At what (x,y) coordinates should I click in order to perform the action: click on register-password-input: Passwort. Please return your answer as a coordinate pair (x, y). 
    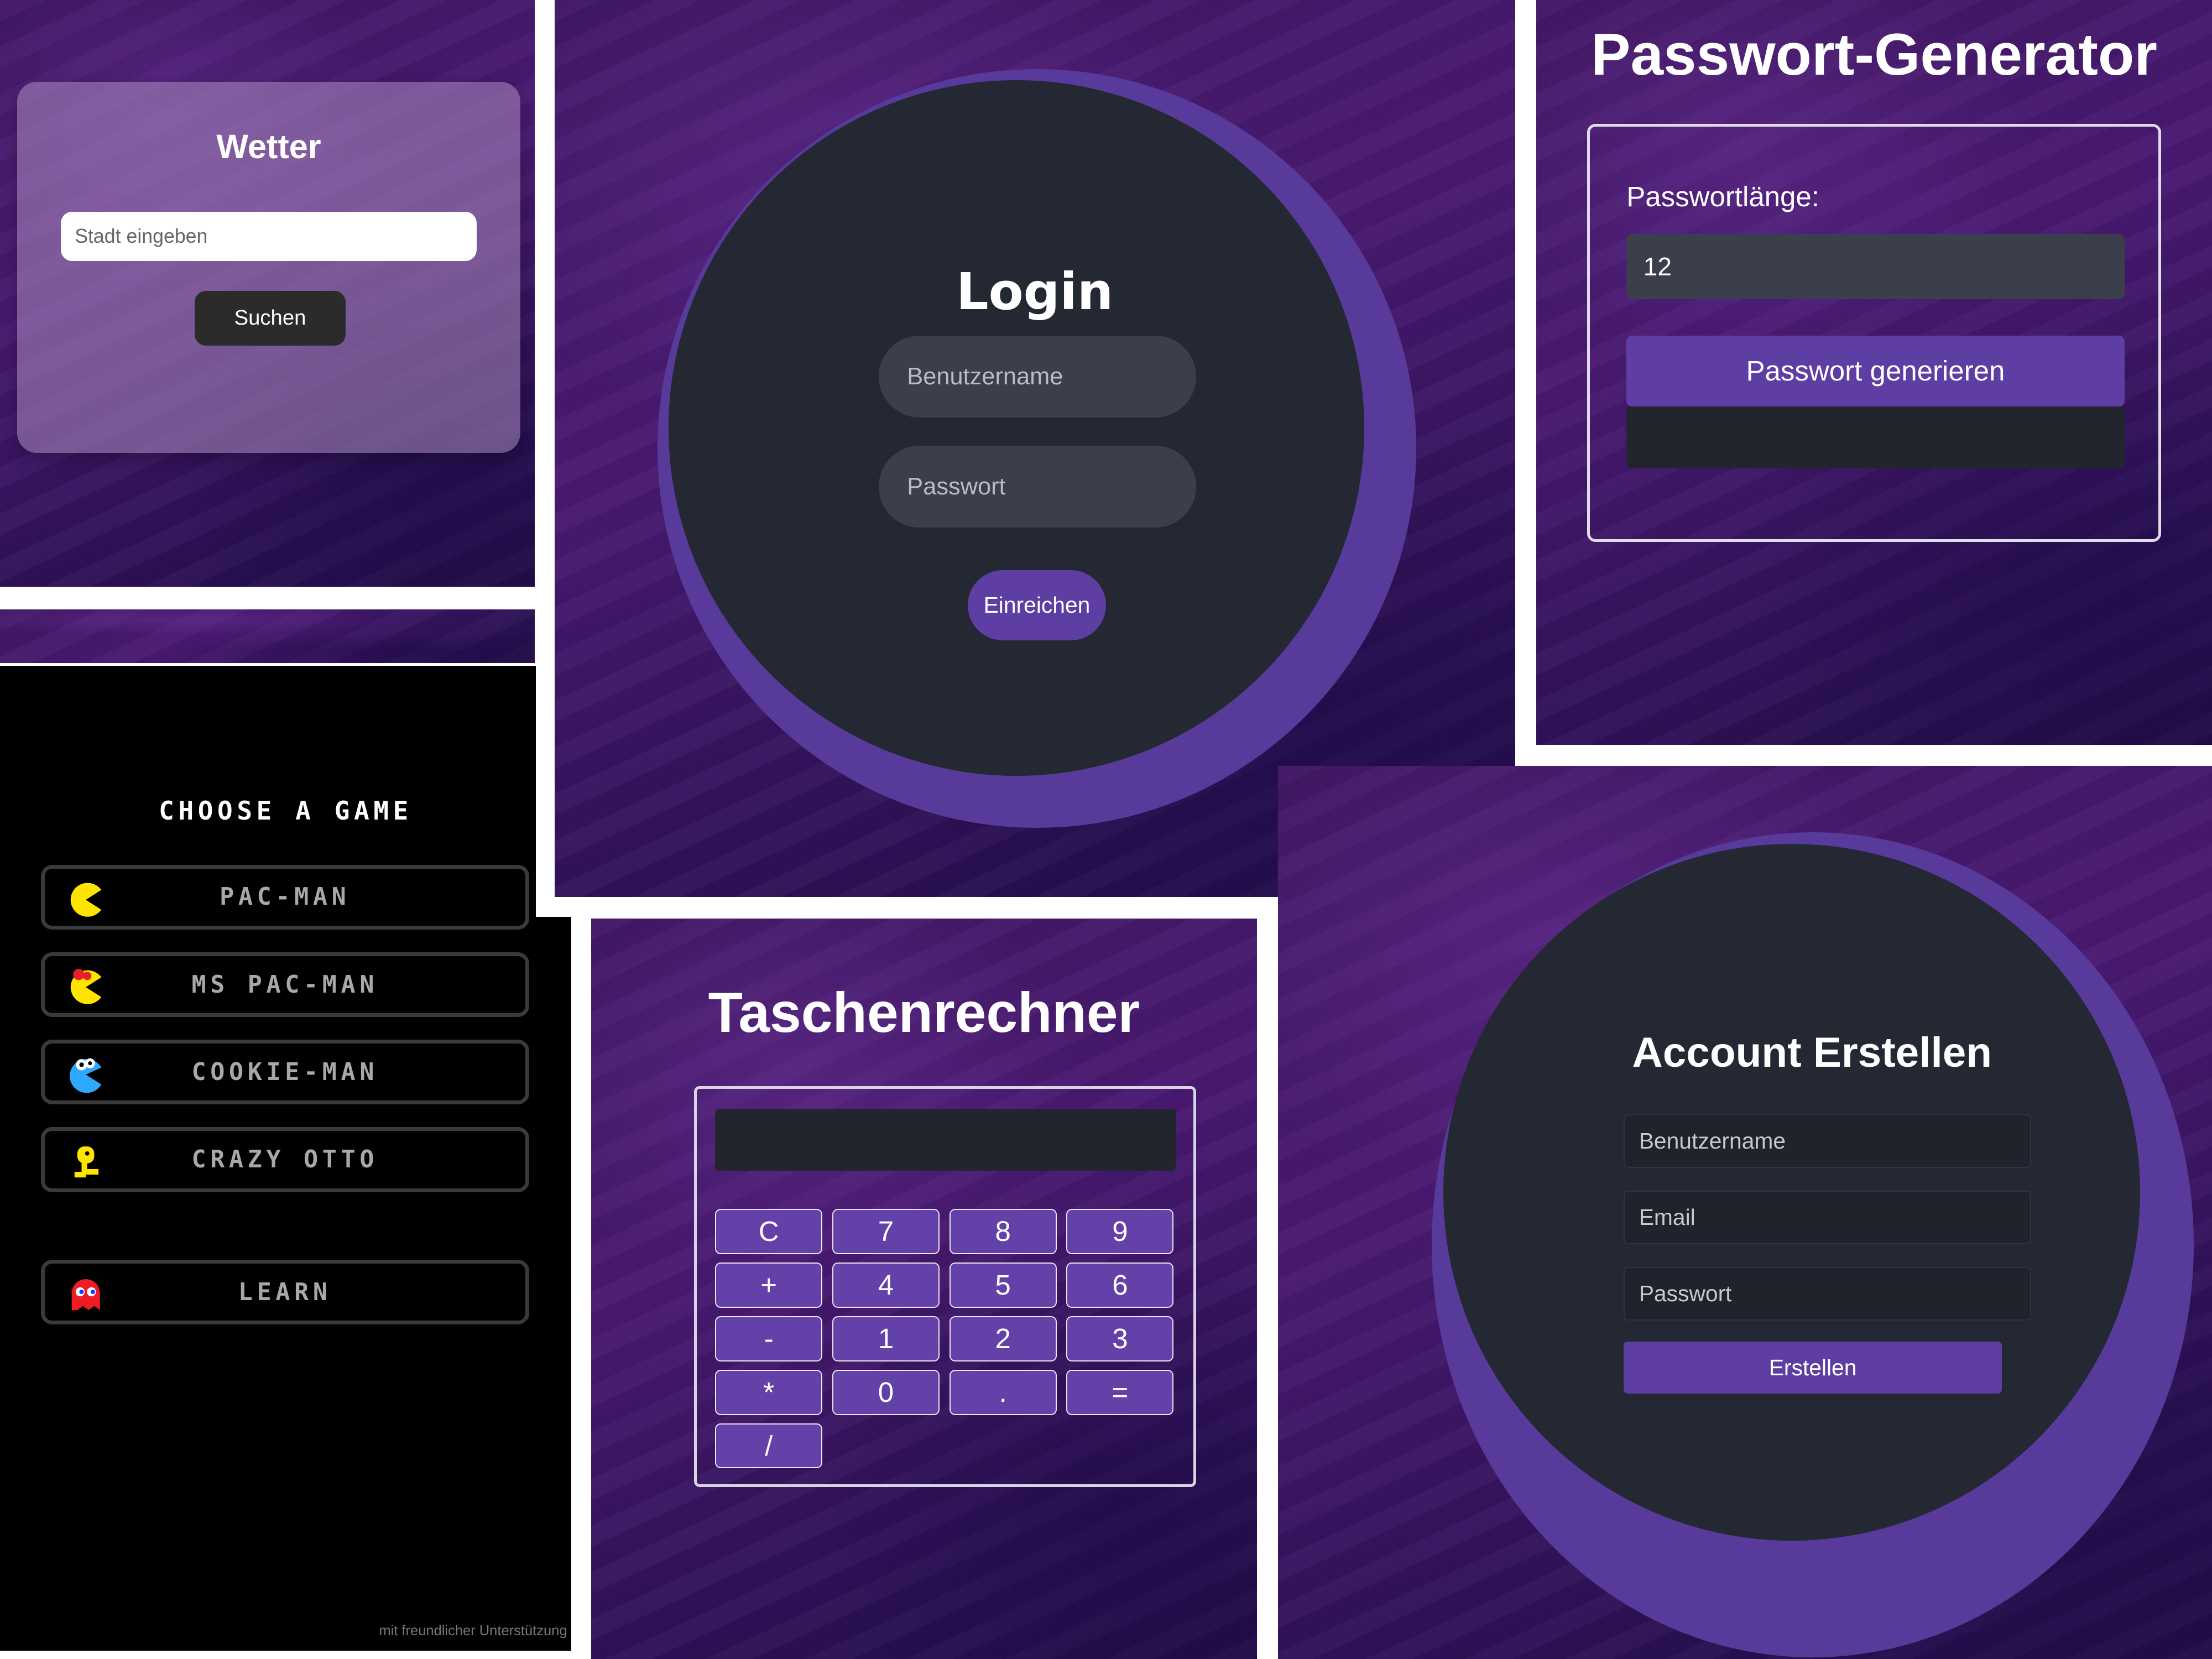
    Looking at the image, I should click on (1828, 1293).